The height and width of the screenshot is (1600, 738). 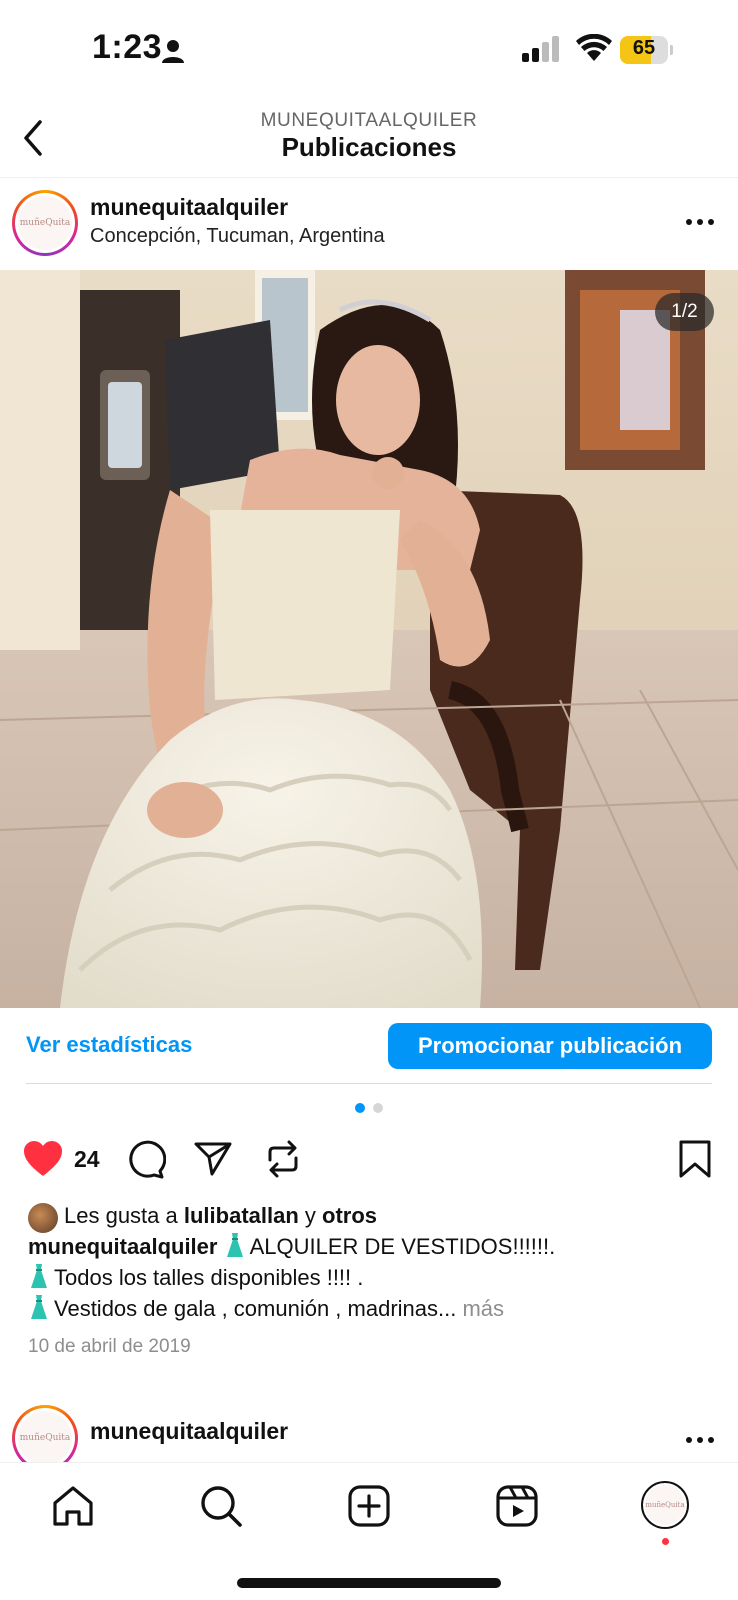 What do you see at coordinates (109, 1346) in the screenshot?
I see `post-date: 10 de abril de 2019` at bounding box center [109, 1346].